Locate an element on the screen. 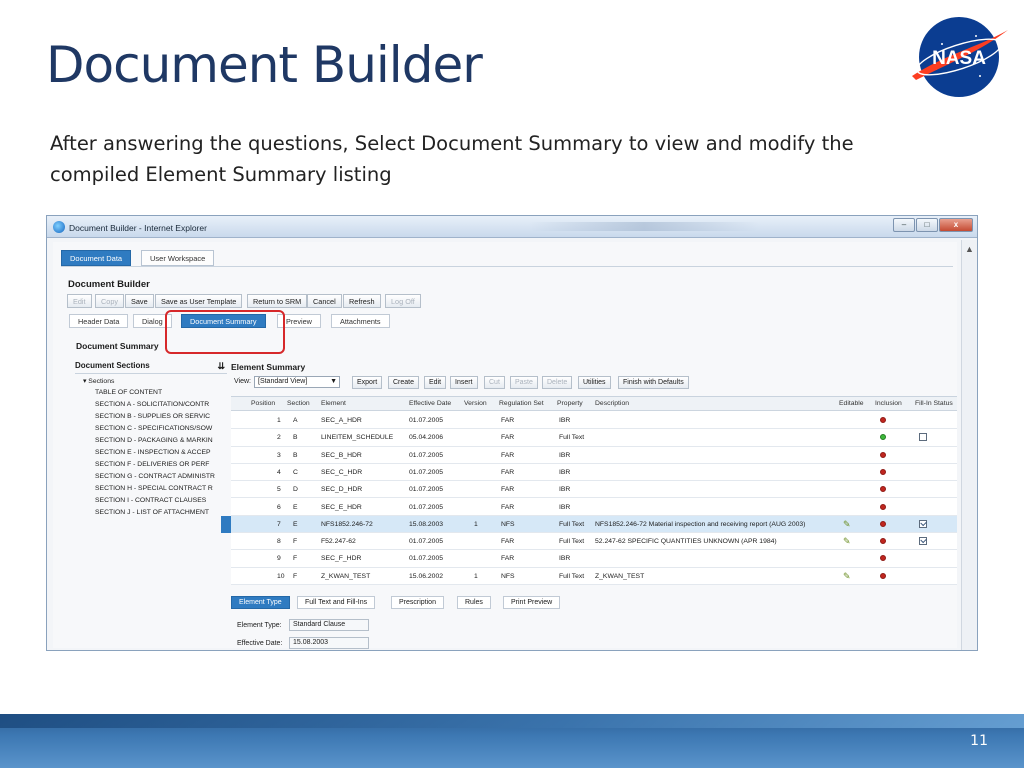 Image resolution: width=1024 pixels, height=768 pixels. cell-element: Z_KWAN_TEST is located at coordinates (346, 576).